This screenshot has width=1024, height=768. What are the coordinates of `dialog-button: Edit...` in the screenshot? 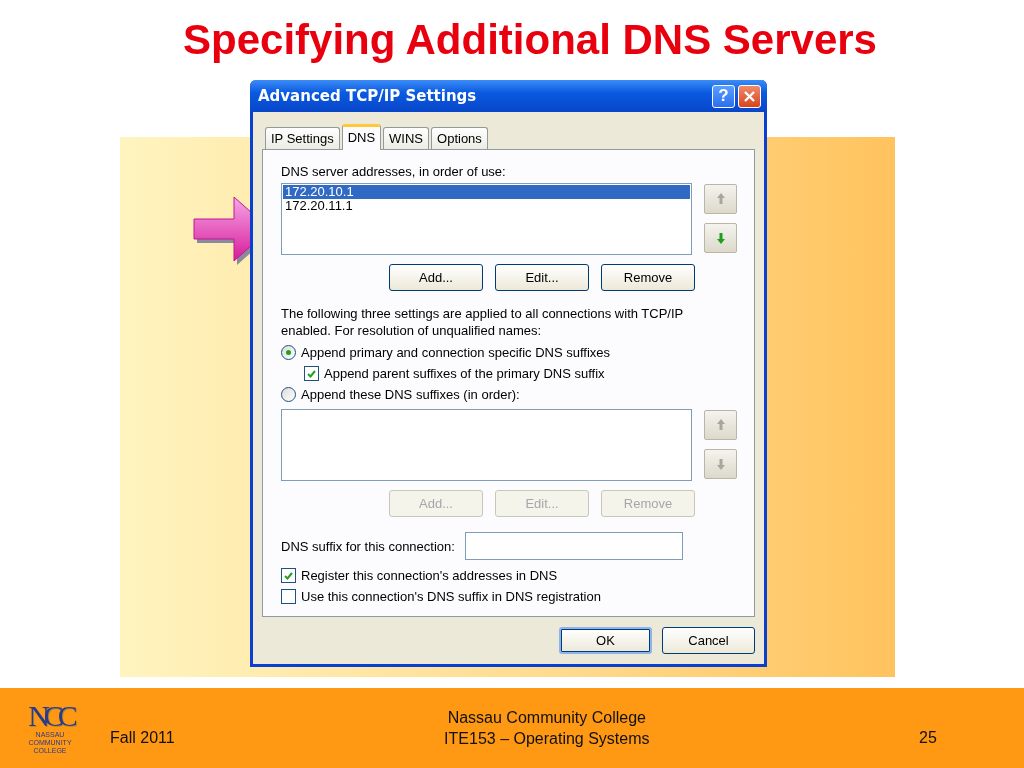 It's located at (542, 277).